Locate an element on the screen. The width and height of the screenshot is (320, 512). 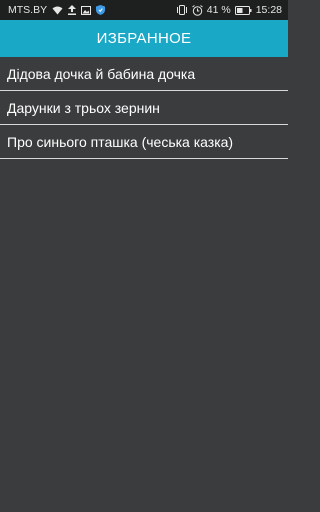
status-bar: MTS.BY 41 % 15:28 is located at coordinates (144, 10).